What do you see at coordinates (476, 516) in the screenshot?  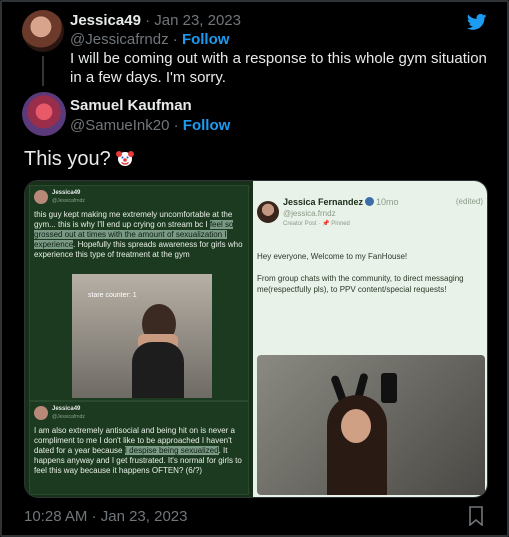 I see `bookmark-icon` at bounding box center [476, 516].